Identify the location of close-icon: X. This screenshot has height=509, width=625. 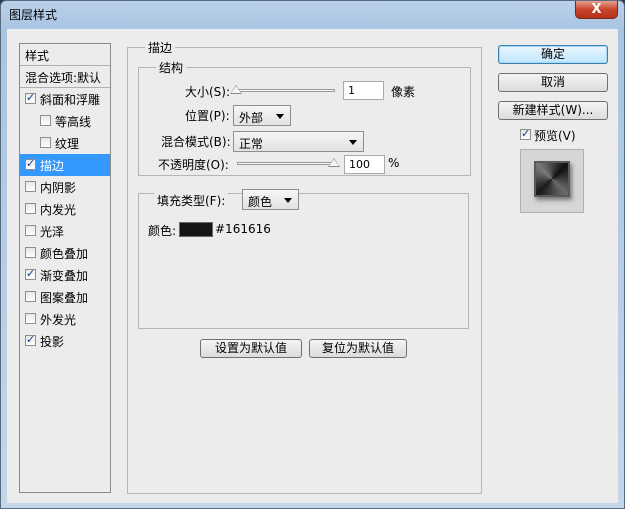
(596, 9).